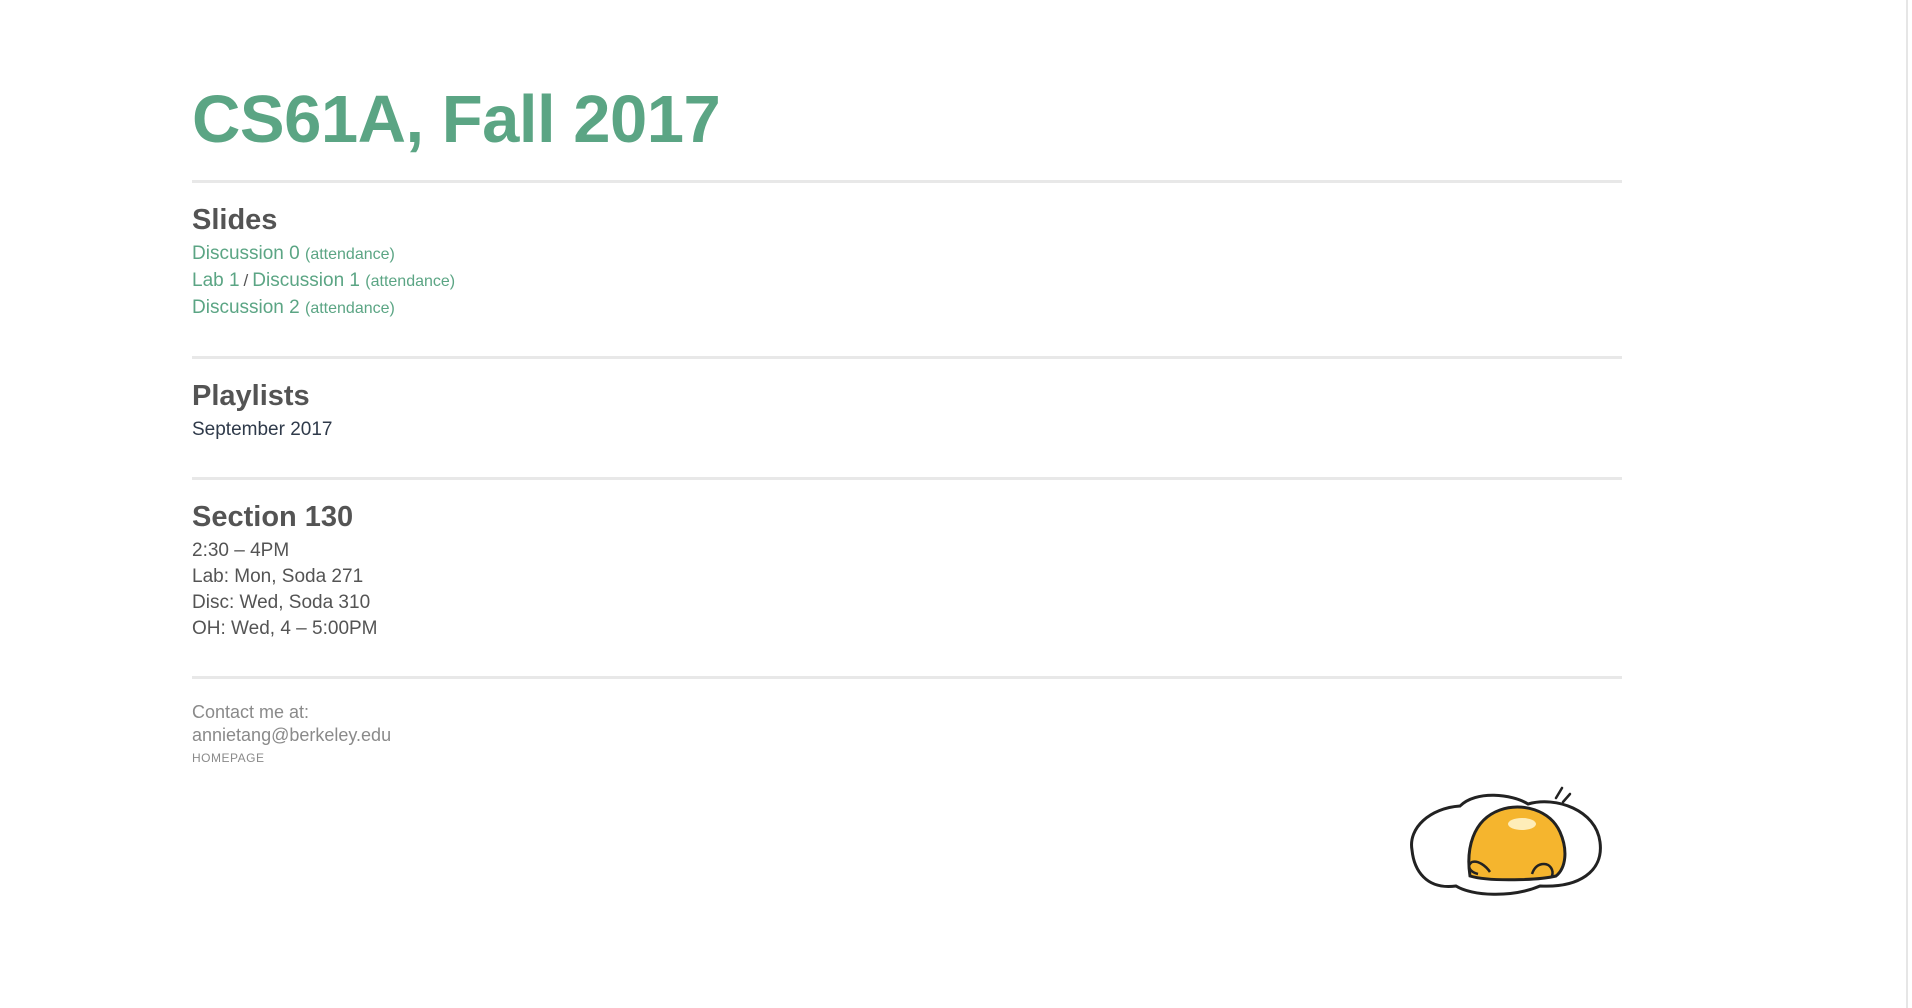 Image resolution: width=1912 pixels, height=1008 pixels. Describe the element at coordinates (907, 281) in the screenshot. I see `slides-row-lab-1: Lab 1/Discussion 1 (attendance)` at that location.